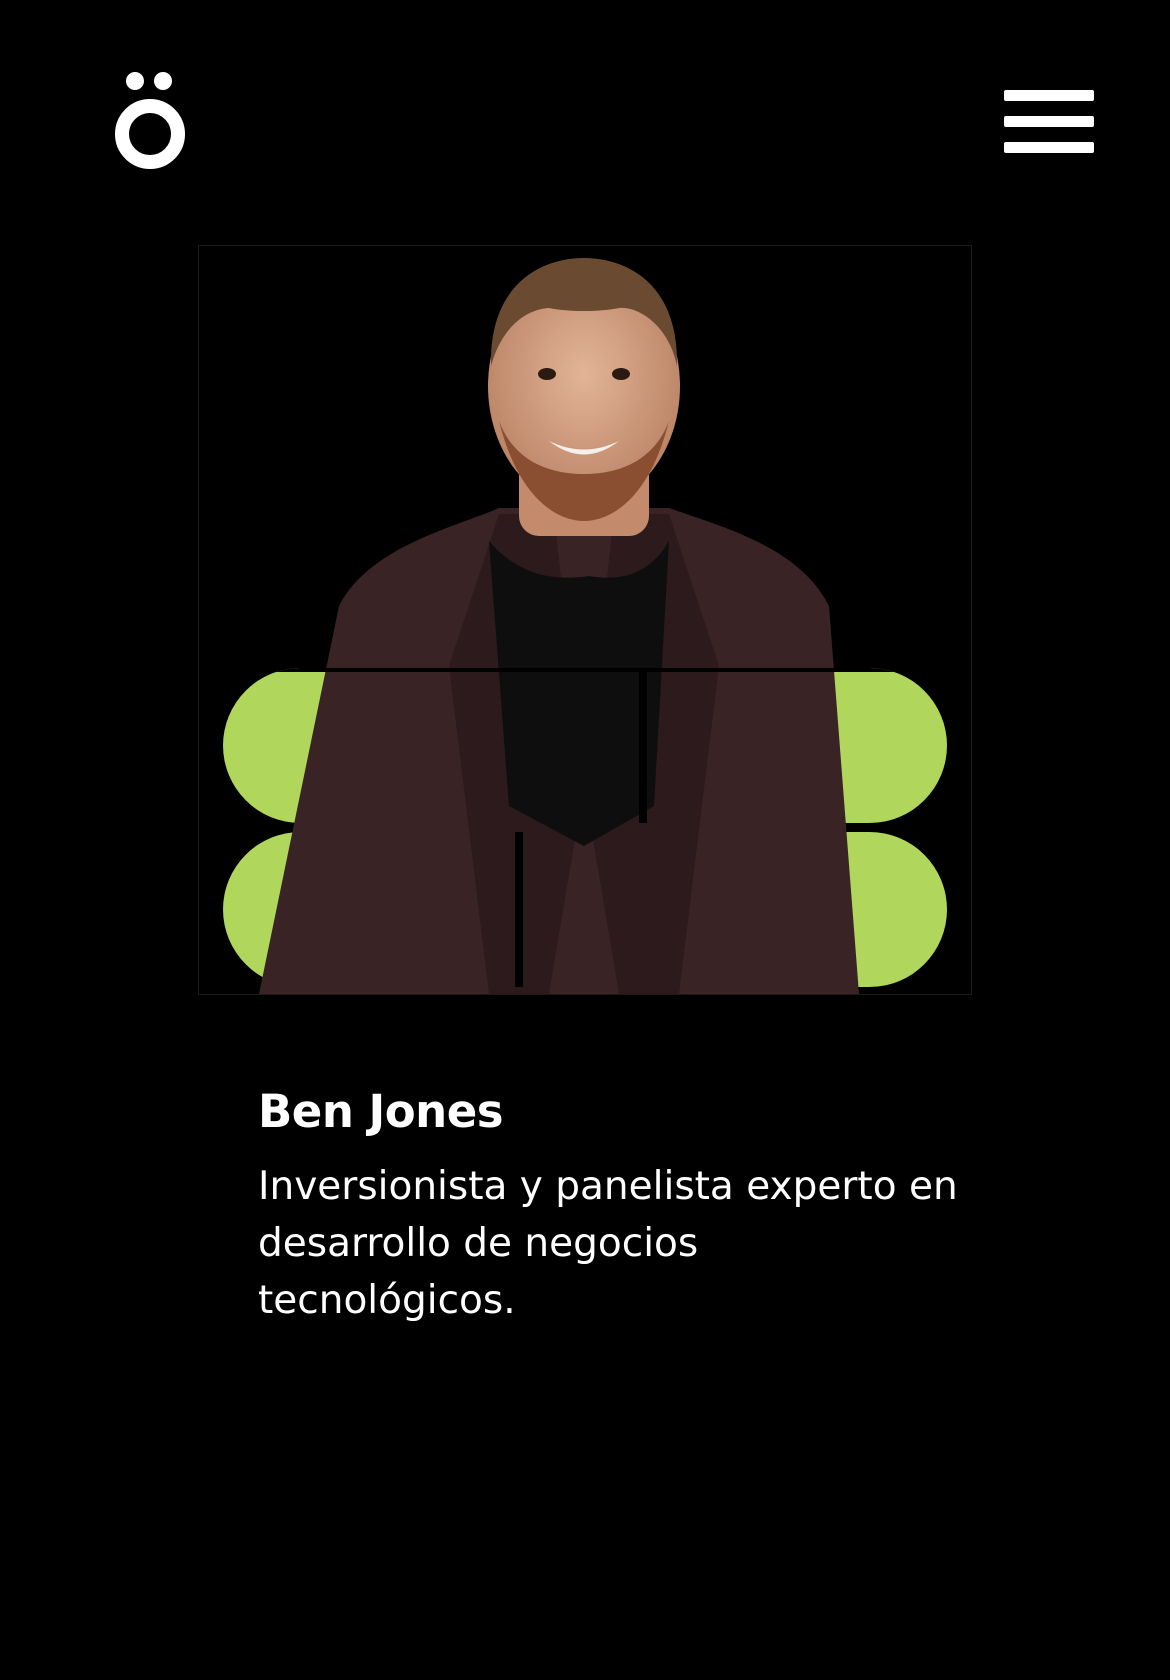  I want to click on profile-name: Ben Jones, so click(381, 1111).